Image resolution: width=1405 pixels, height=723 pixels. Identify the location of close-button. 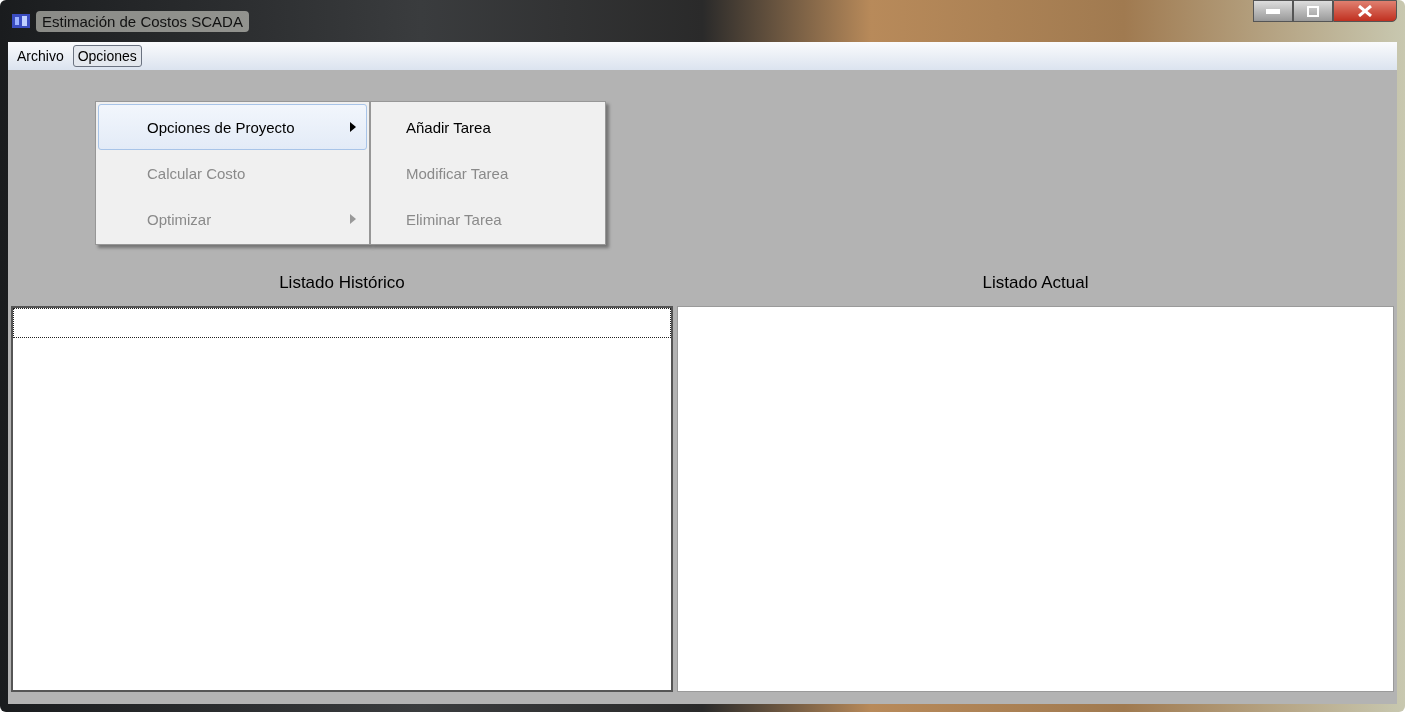
(1365, 11).